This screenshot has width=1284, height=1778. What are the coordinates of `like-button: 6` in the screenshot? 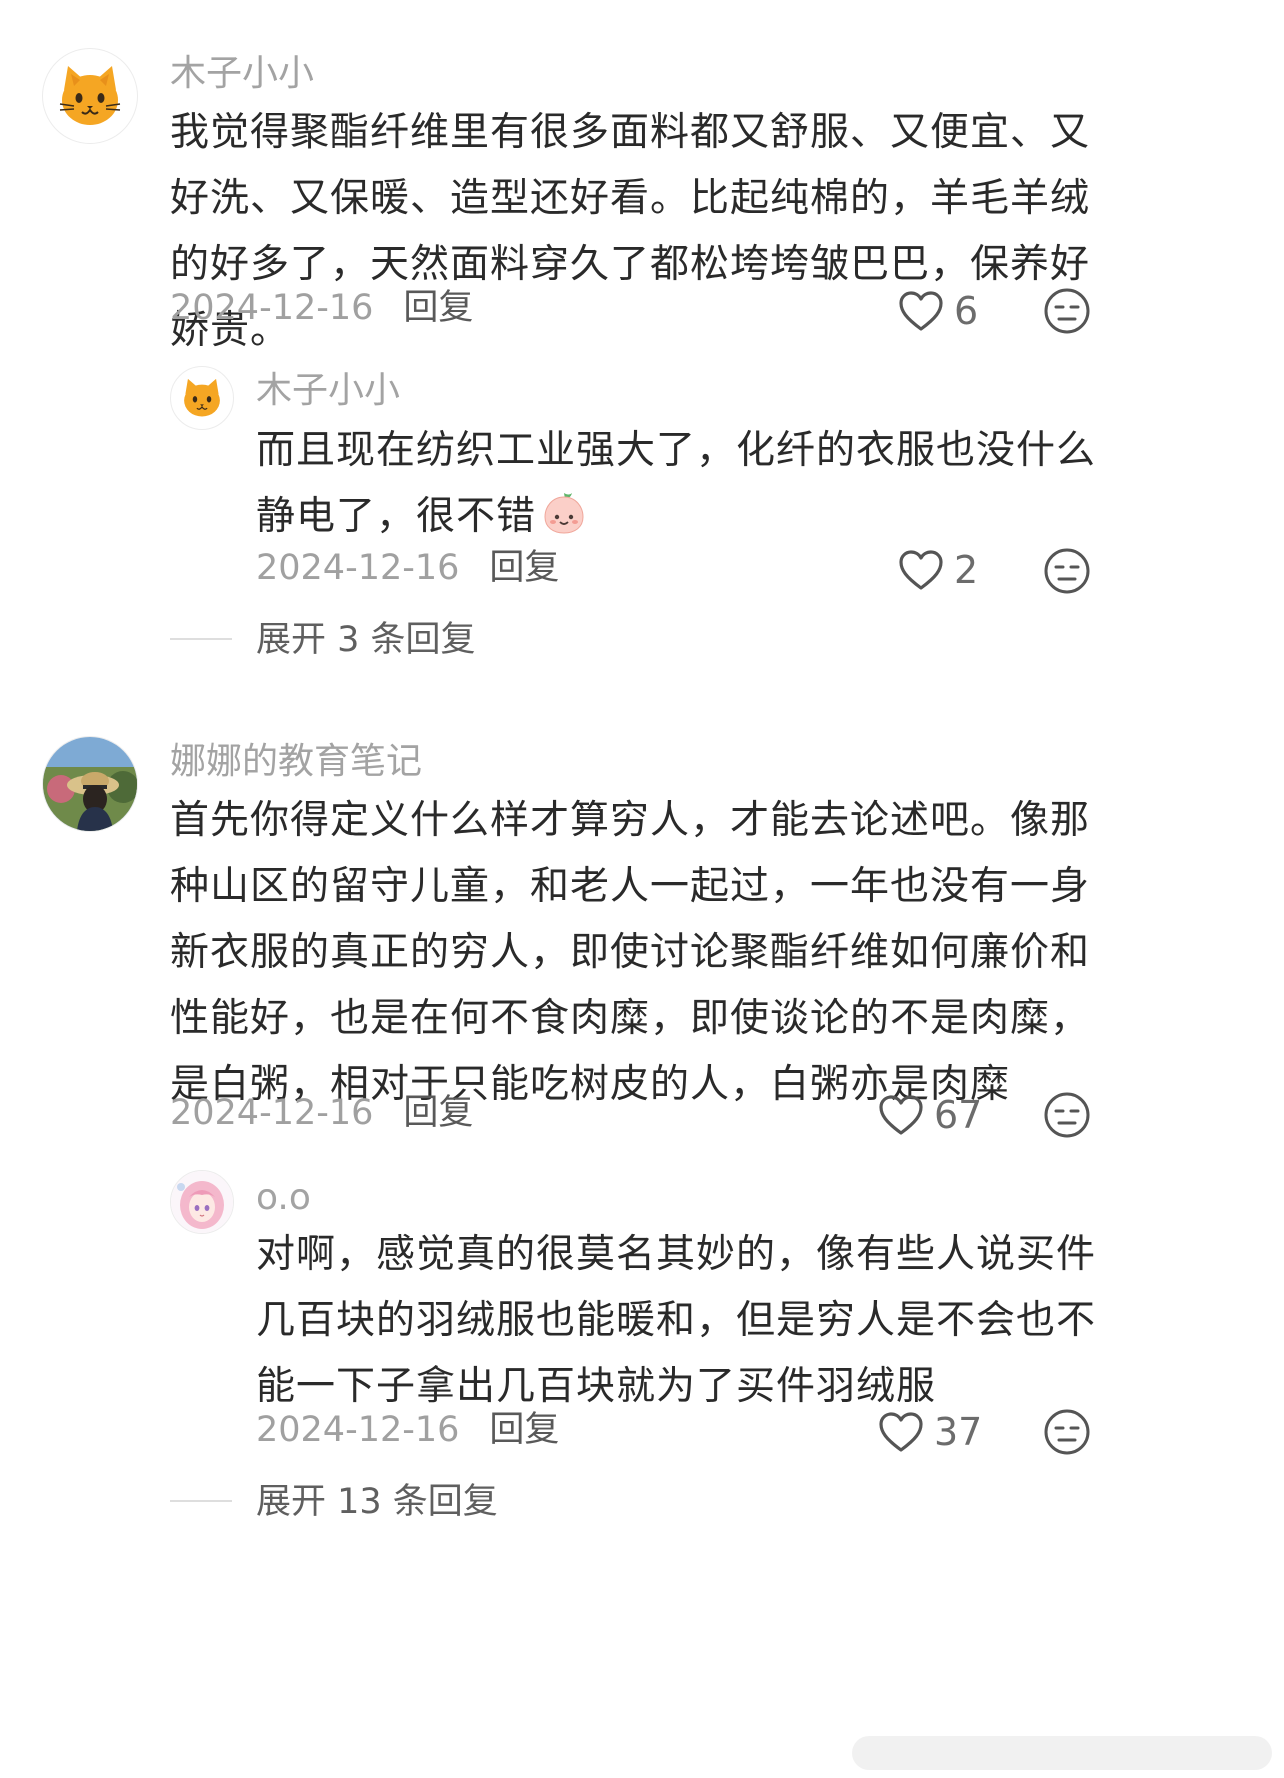 It's located at (938, 311).